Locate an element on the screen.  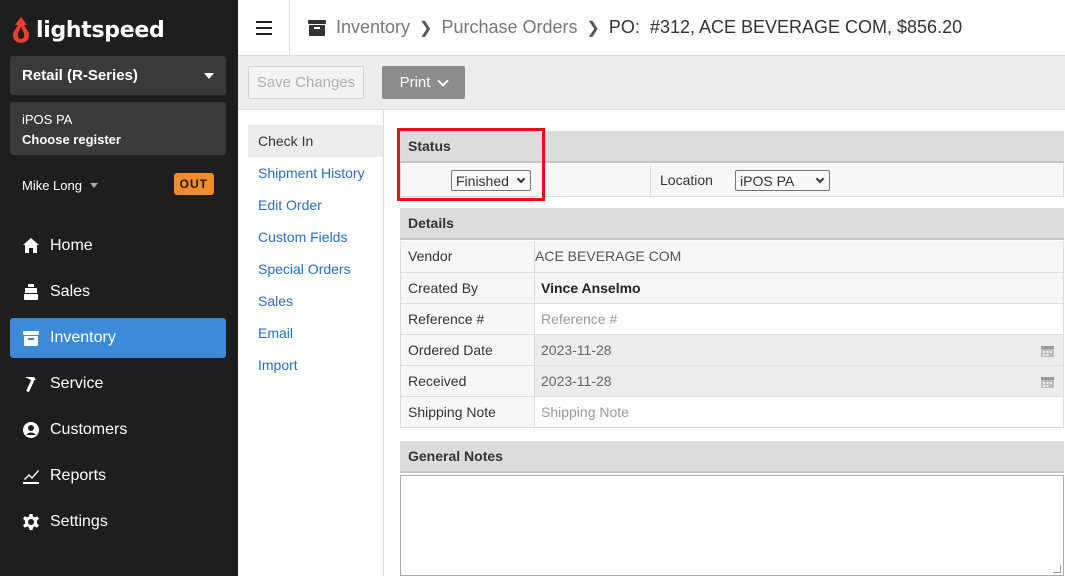
print-label: Print is located at coordinates (415, 82).